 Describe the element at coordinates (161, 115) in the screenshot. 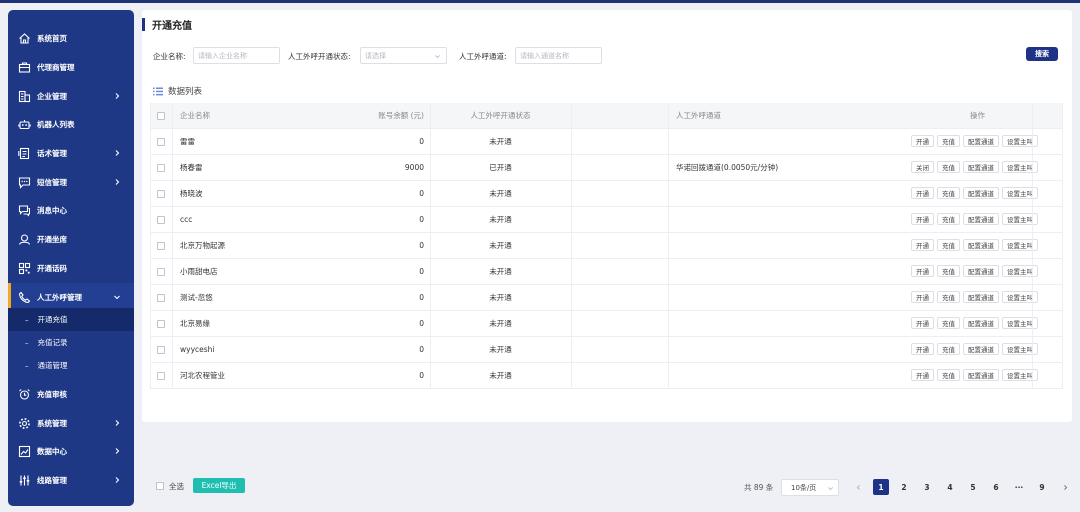

I see `header-checkbox` at that location.